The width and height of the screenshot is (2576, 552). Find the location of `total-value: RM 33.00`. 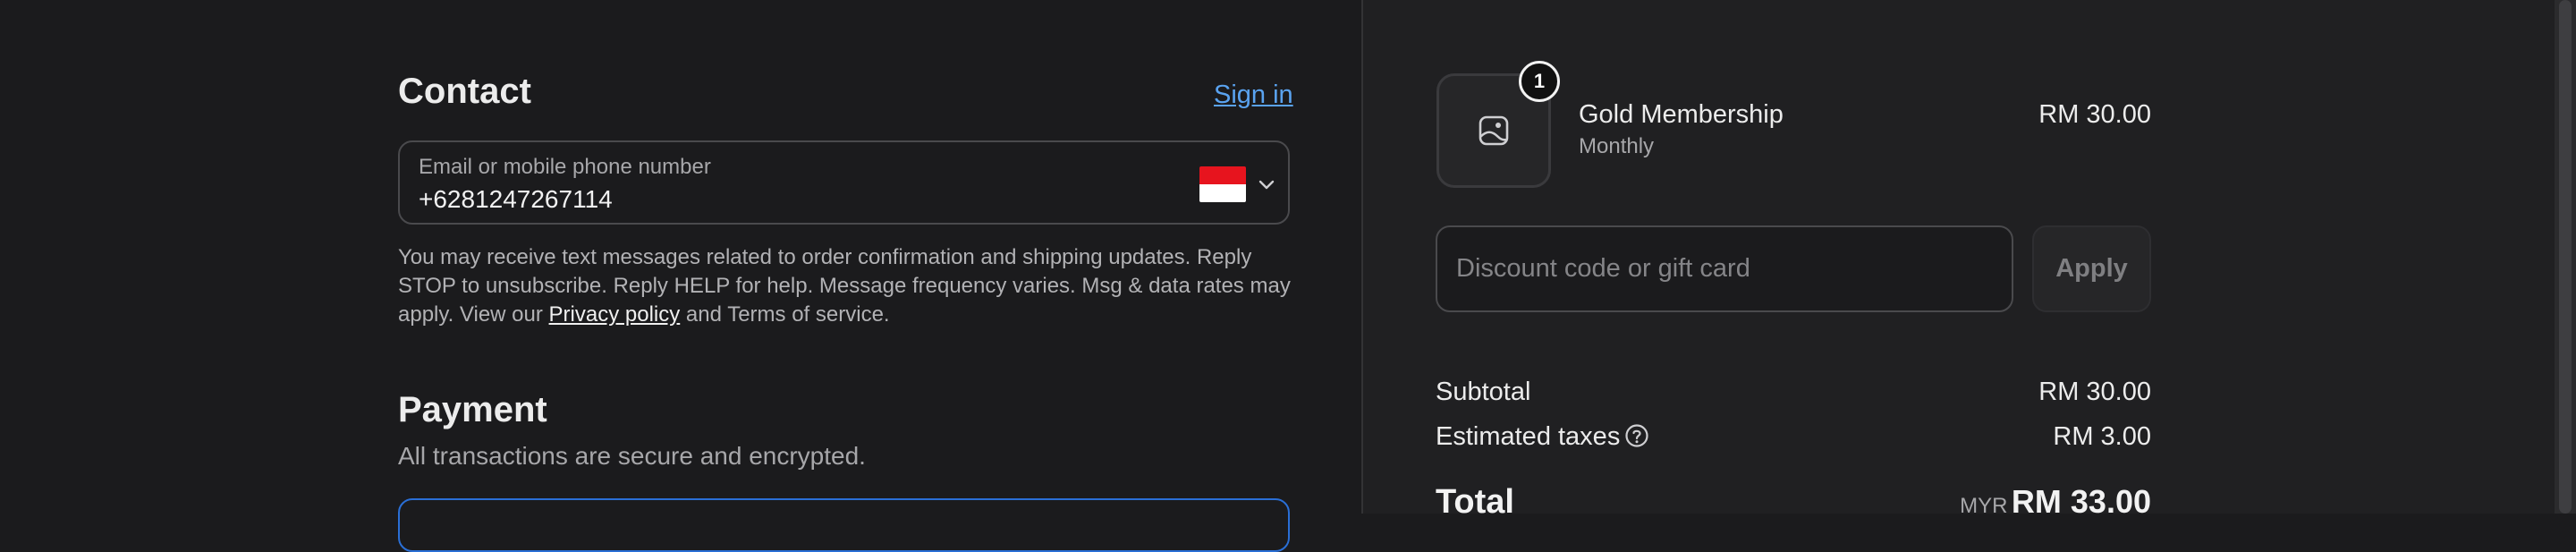

total-value: RM 33.00 is located at coordinates (2081, 501).